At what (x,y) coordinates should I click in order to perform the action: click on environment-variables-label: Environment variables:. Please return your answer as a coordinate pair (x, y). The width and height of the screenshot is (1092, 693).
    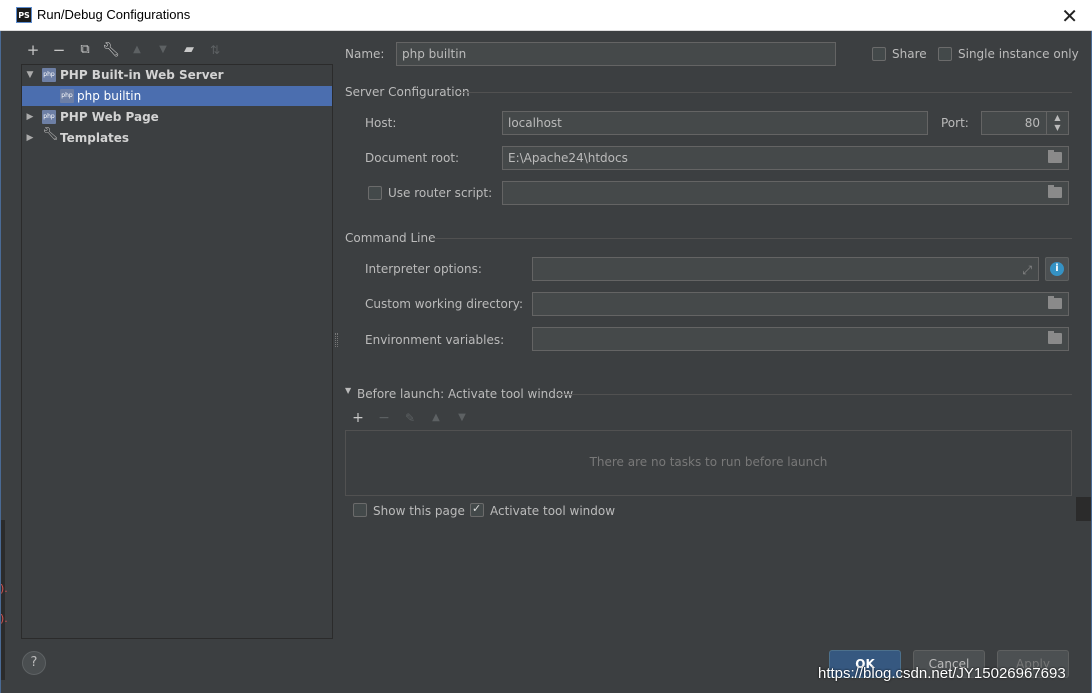
    Looking at the image, I should click on (435, 340).